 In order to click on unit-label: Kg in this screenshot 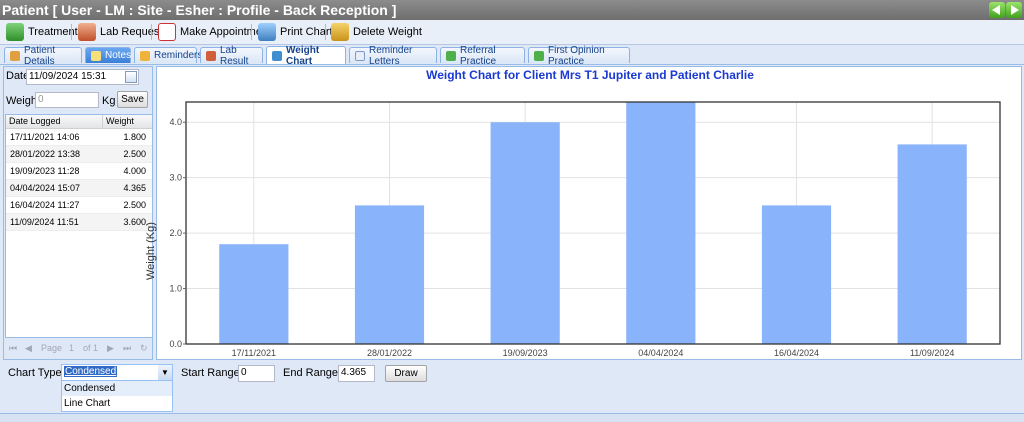, I will do `click(109, 101)`.